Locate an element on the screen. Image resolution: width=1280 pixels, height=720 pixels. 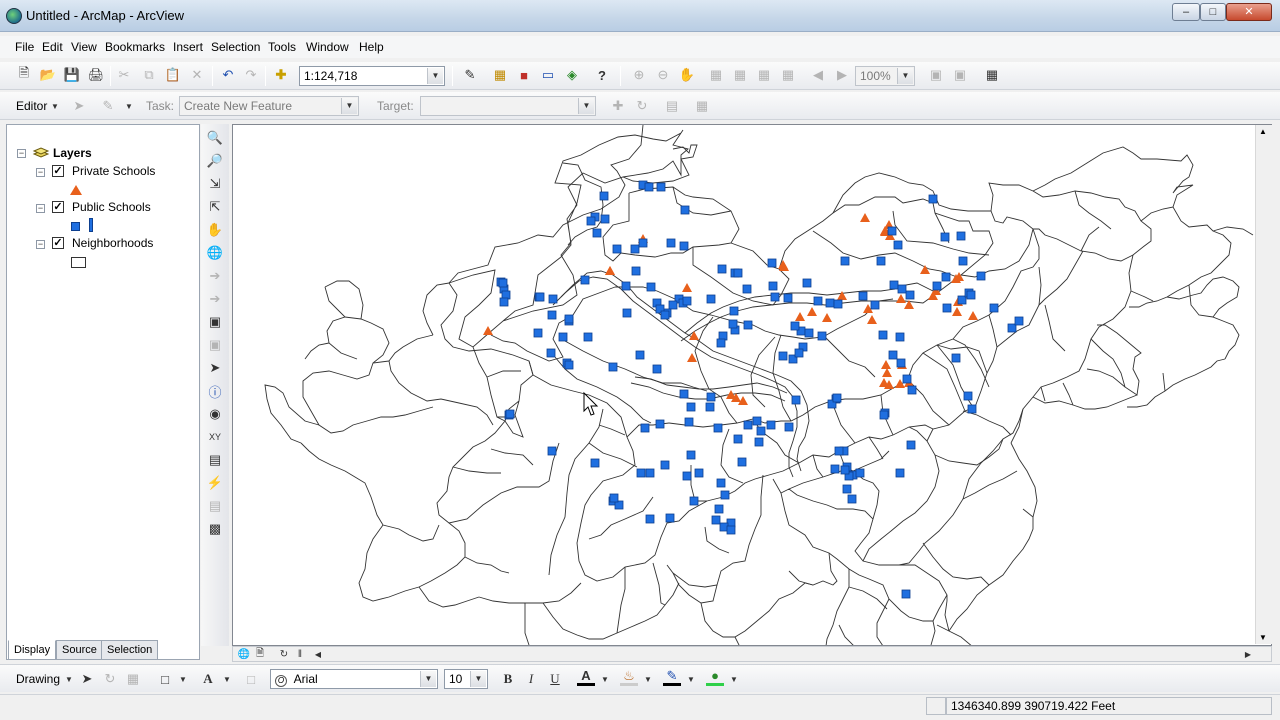
rotate-icon: ↻ is located at coordinates (110, 679).